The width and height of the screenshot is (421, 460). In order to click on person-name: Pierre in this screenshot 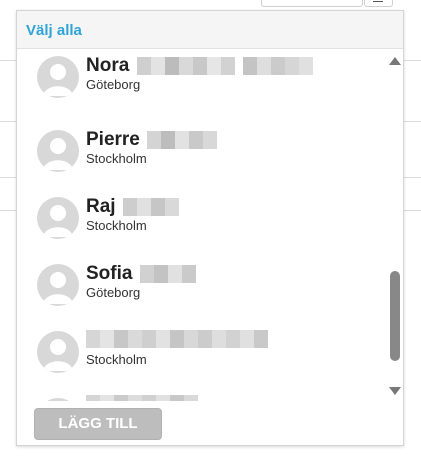, I will do `click(152, 140)`.